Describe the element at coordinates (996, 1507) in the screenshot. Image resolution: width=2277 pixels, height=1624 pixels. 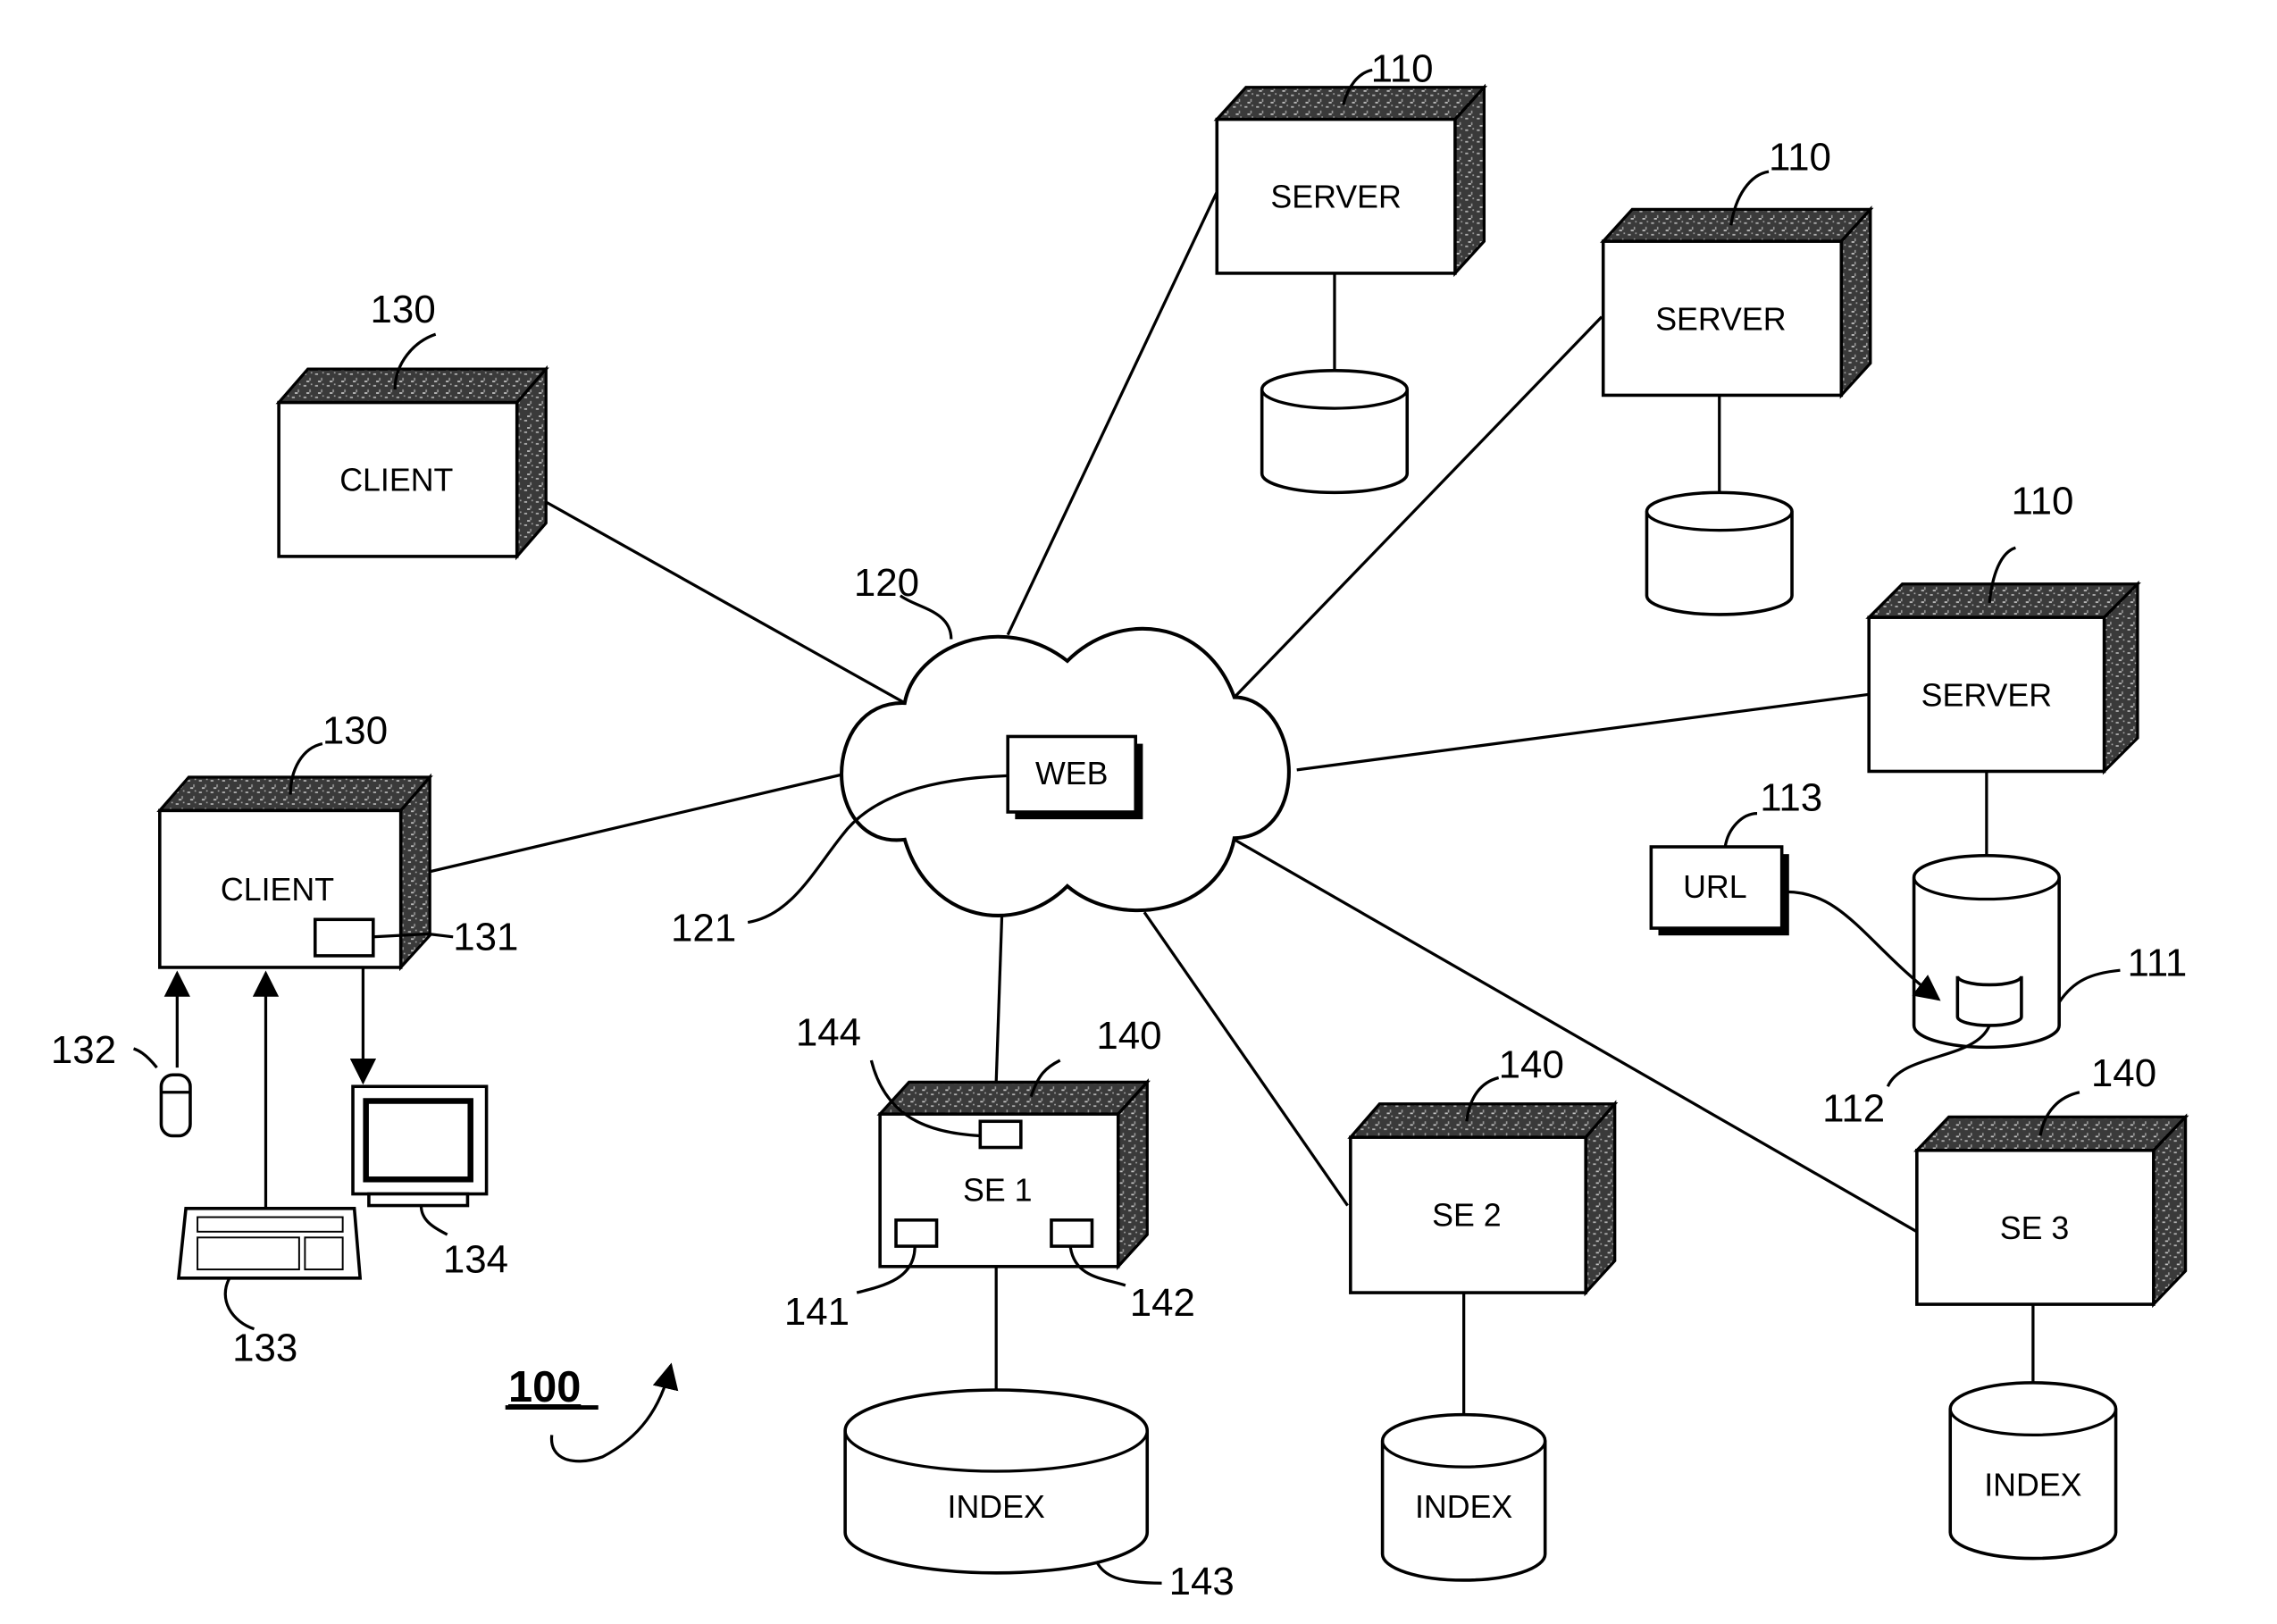
I see `se1-index-label: INDEX` at that location.